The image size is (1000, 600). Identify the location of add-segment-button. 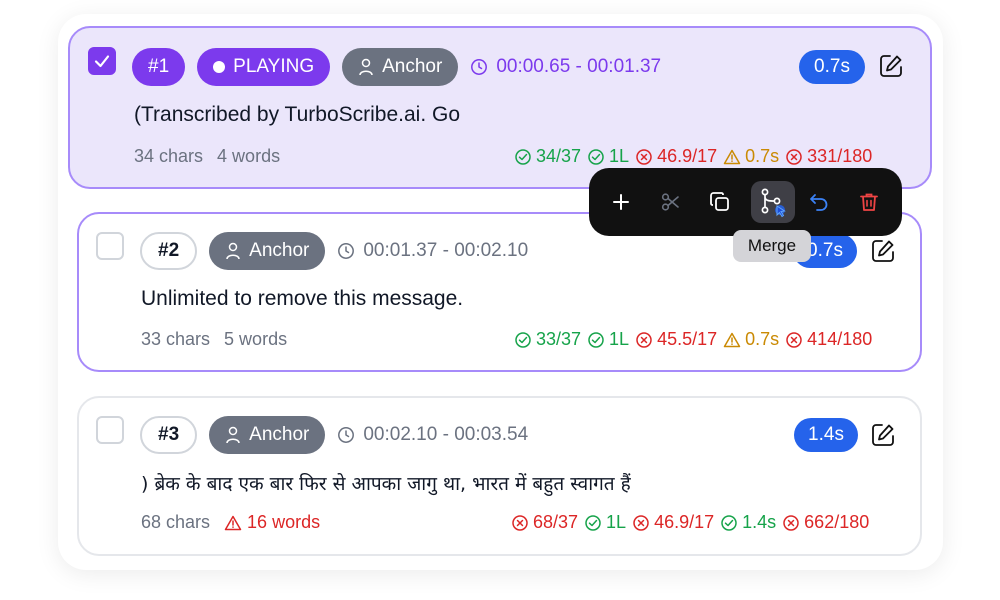
(621, 202).